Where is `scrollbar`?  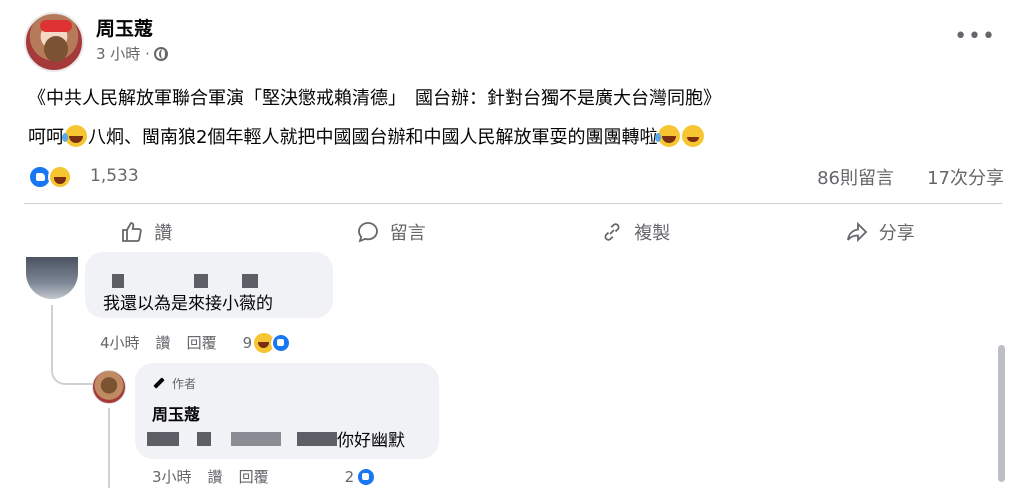
scrollbar is located at coordinates (1001, 413).